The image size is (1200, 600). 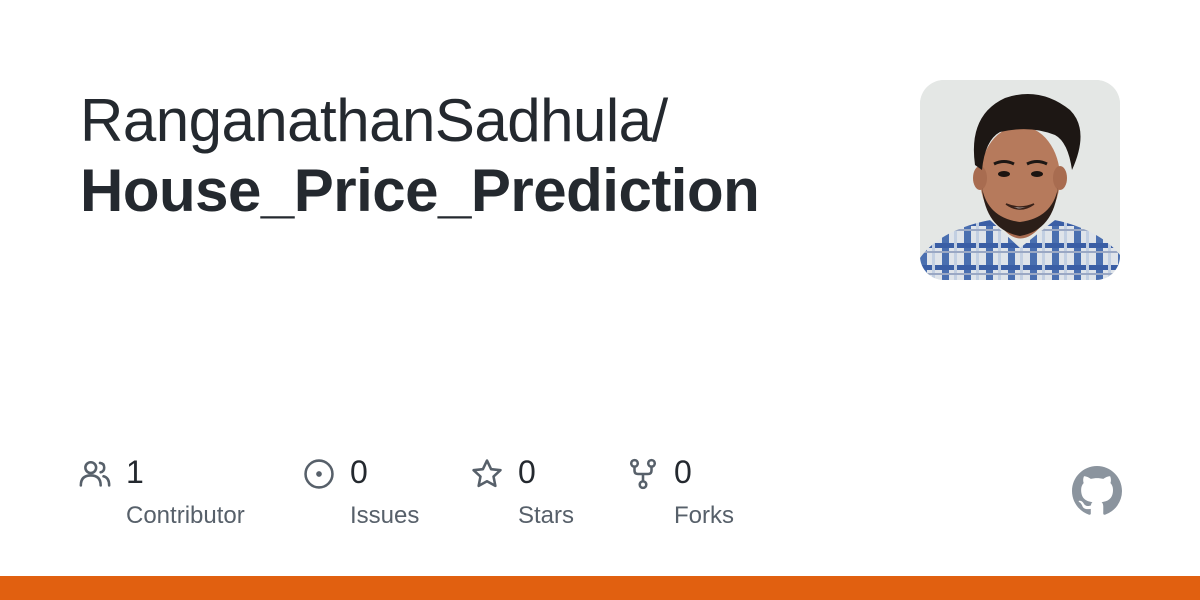 What do you see at coordinates (135, 472) in the screenshot?
I see `stat-count: 1` at bounding box center [135, 472].